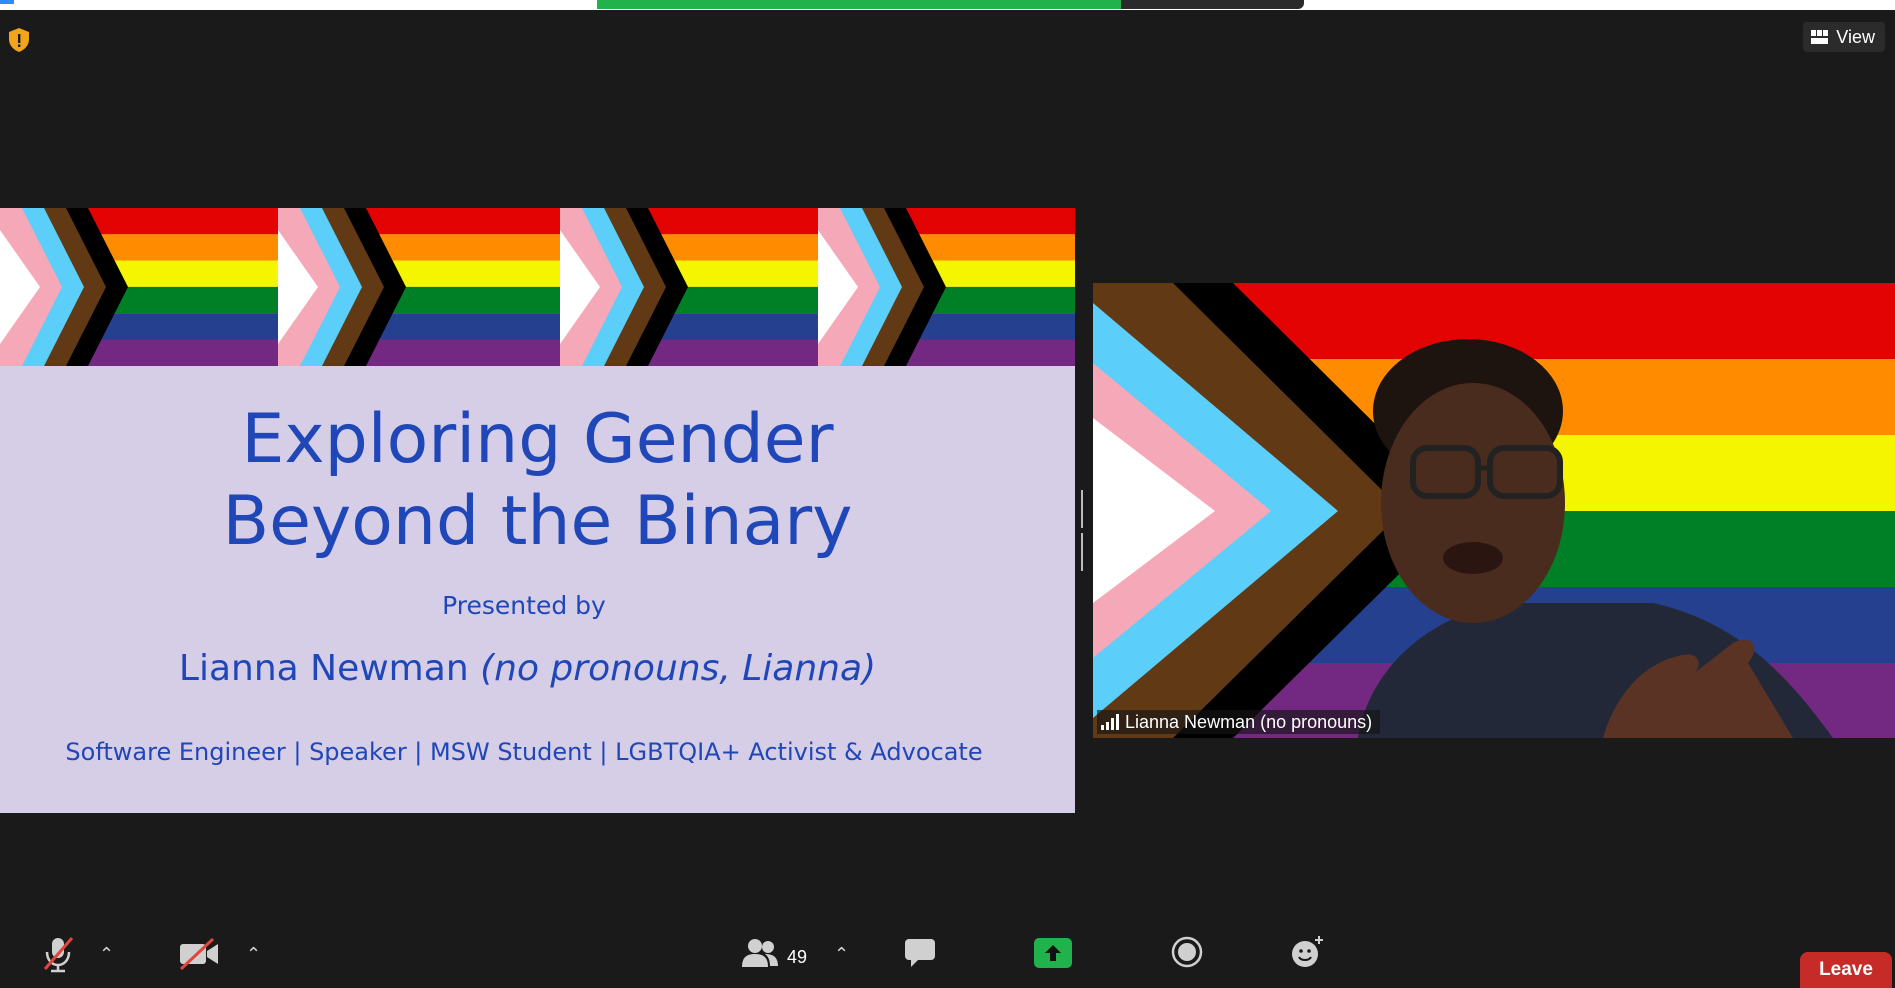 The image size is (1895, 988). I want to click on share-arrow-up-icon, so click(1053, 953).